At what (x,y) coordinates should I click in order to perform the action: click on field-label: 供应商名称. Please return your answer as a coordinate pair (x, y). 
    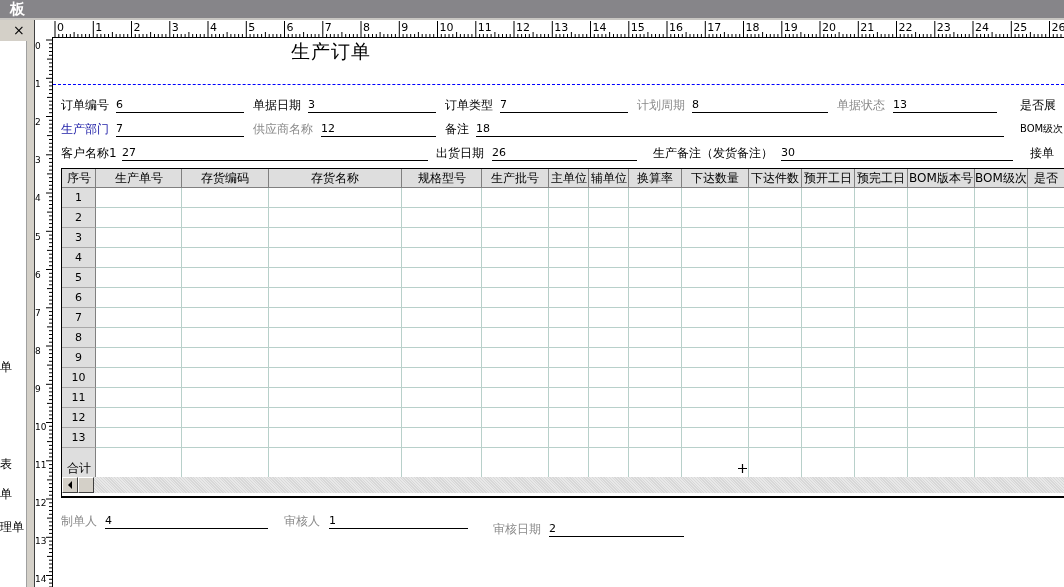
    Looking at the image, I should click on (283, 129).